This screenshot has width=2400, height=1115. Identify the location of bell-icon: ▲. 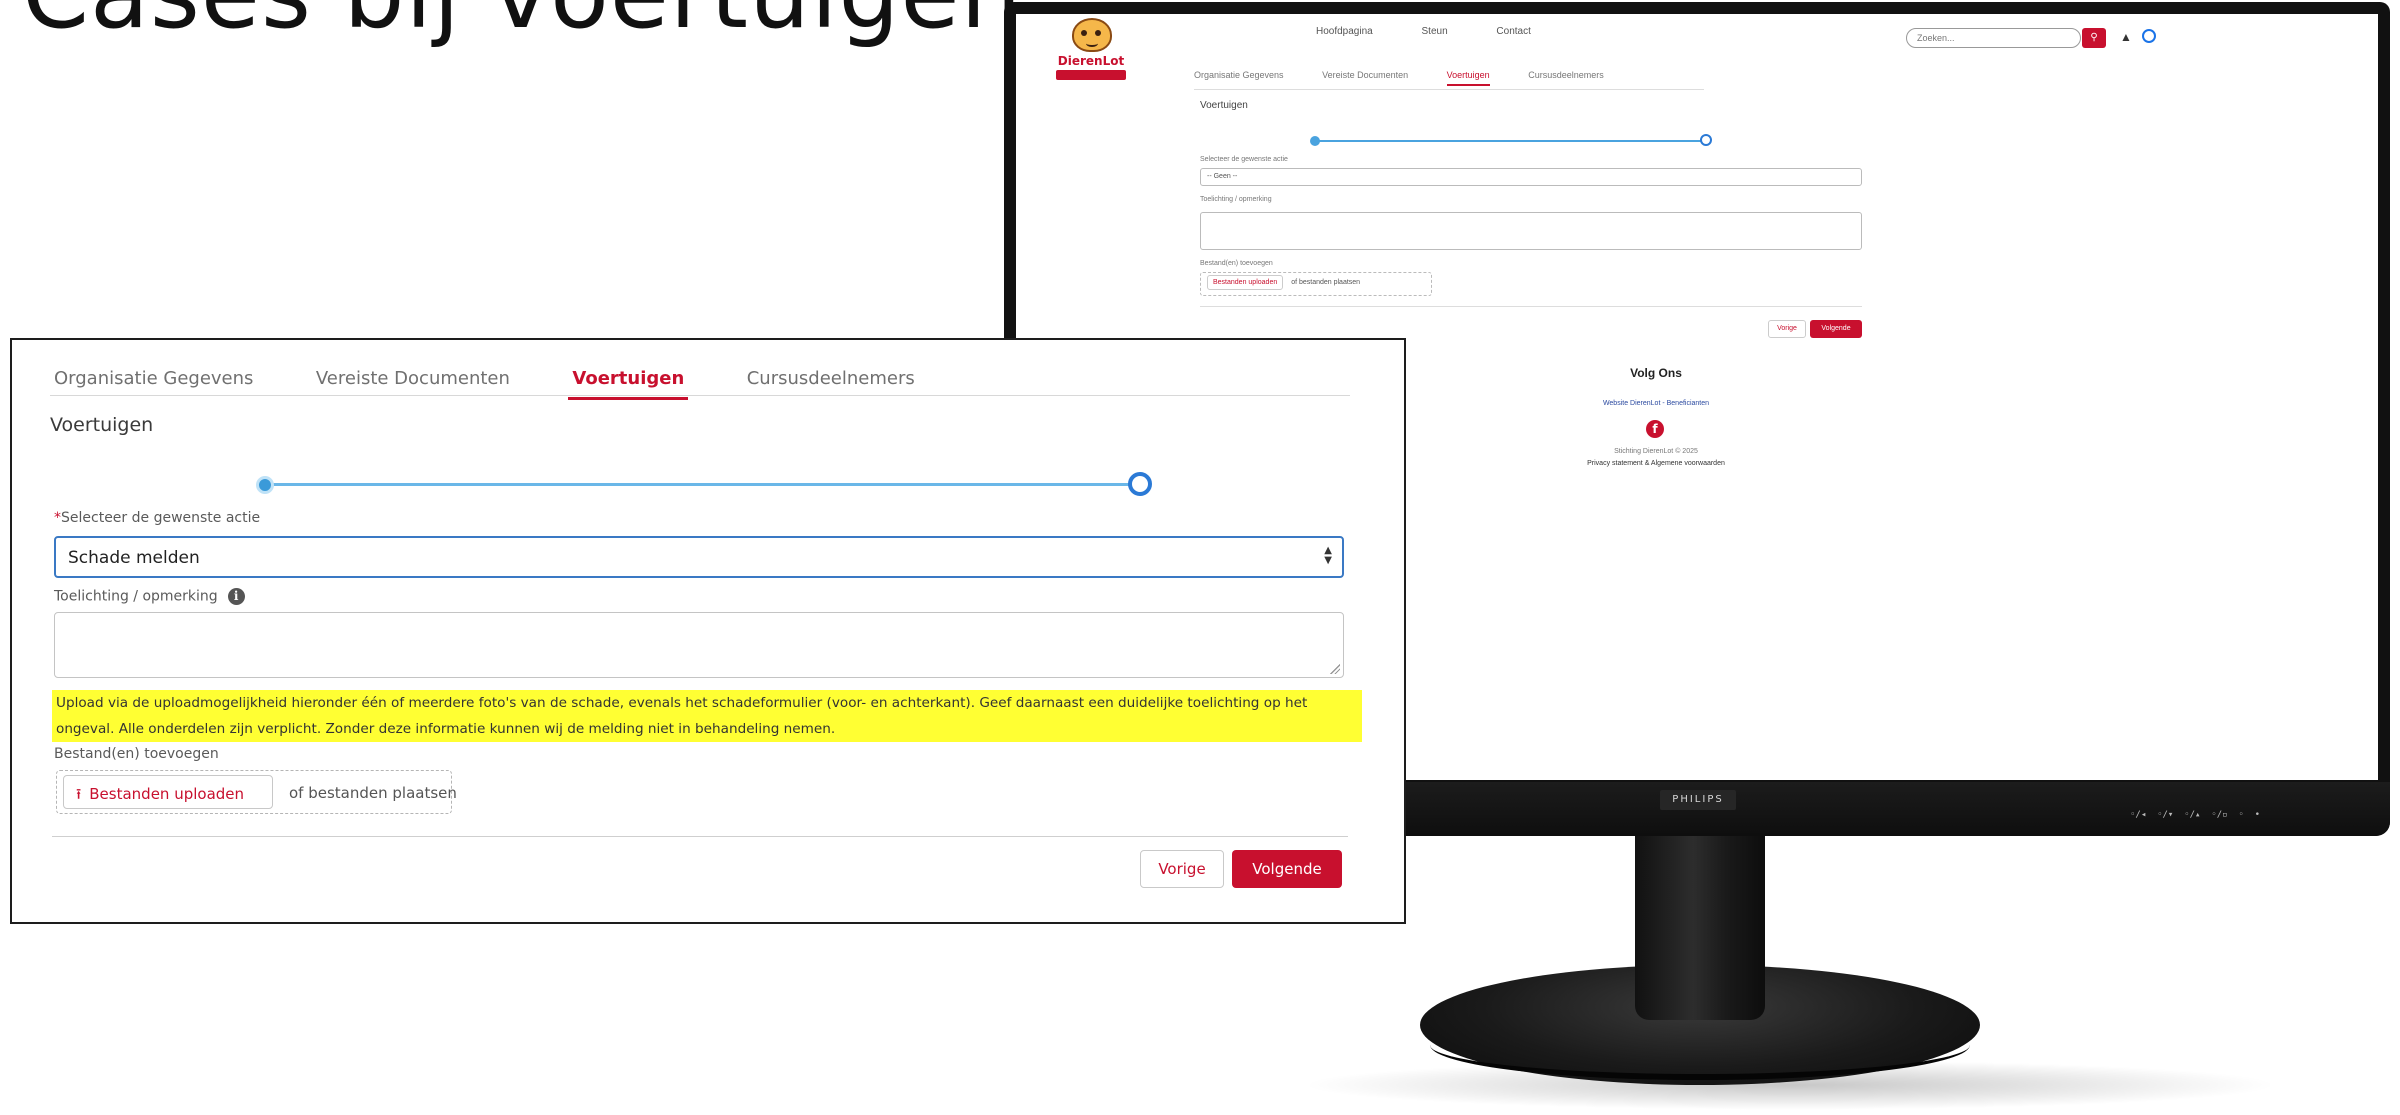
(2126, 37).